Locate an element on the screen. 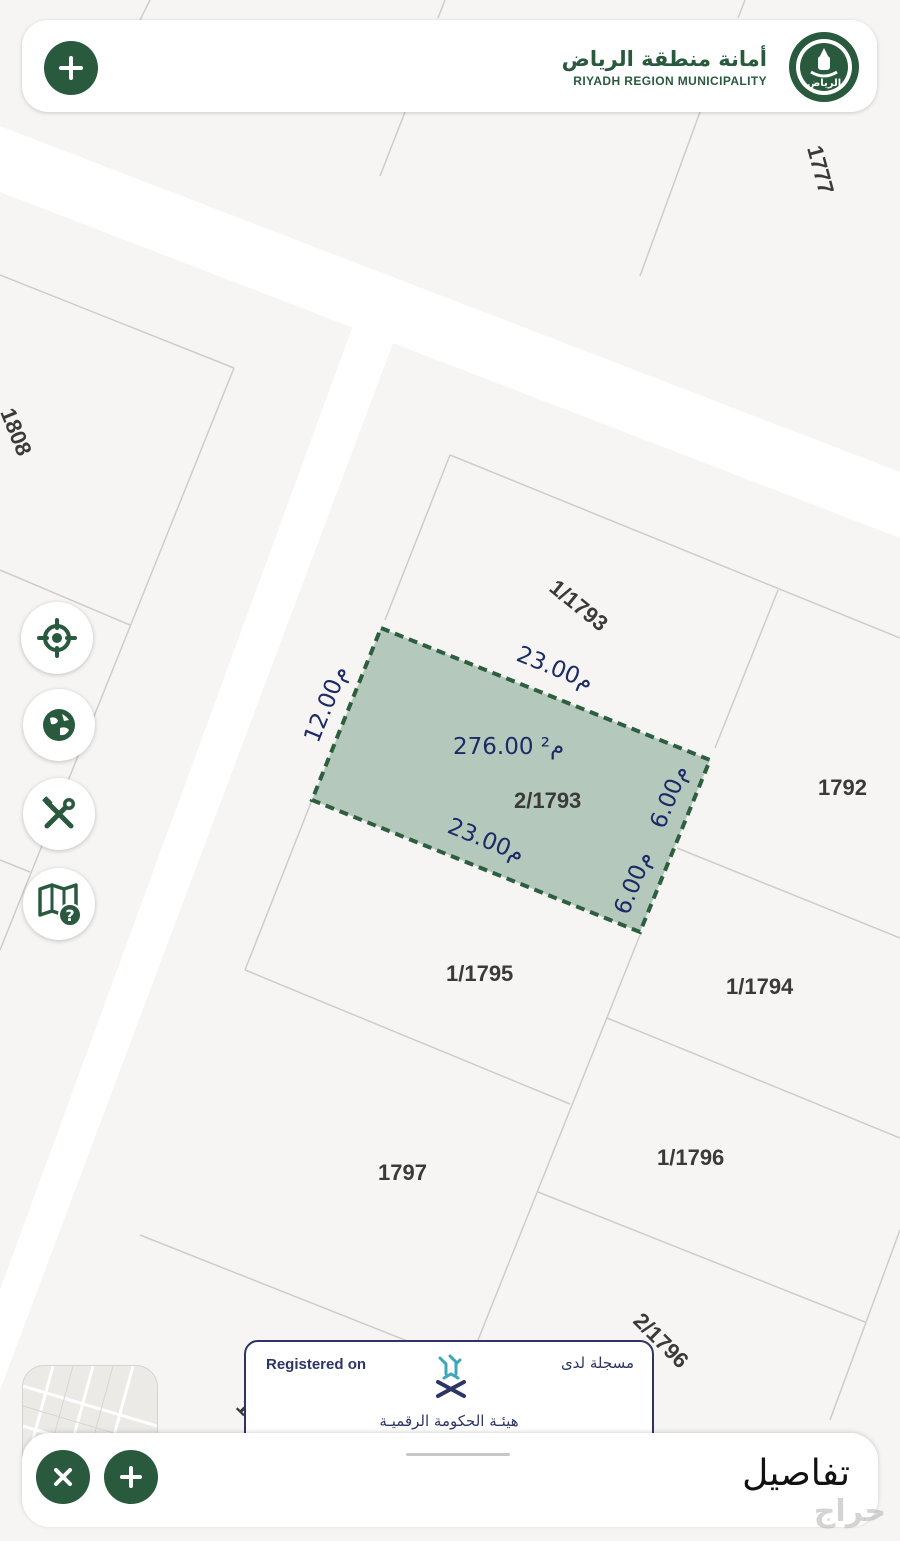 Image resolution: width=900 pixels, height=1541 pixels. close-button is located at coordinates (63, 1477).